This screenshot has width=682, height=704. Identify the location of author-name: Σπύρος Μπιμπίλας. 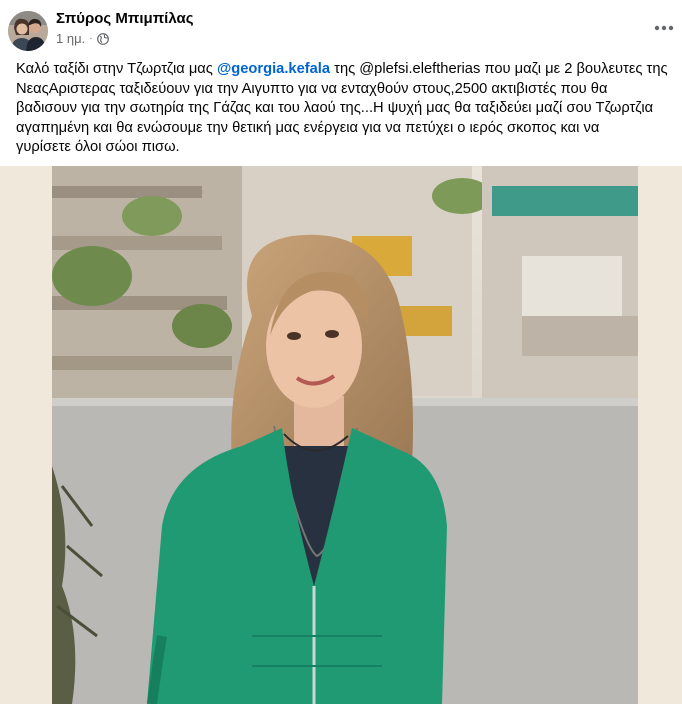
(125, 18).